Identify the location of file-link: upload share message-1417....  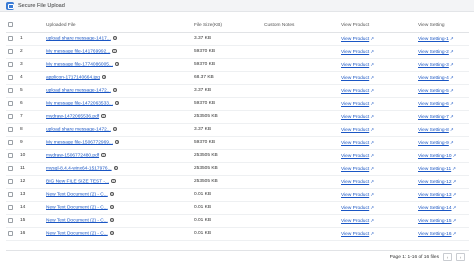
(78, 38).